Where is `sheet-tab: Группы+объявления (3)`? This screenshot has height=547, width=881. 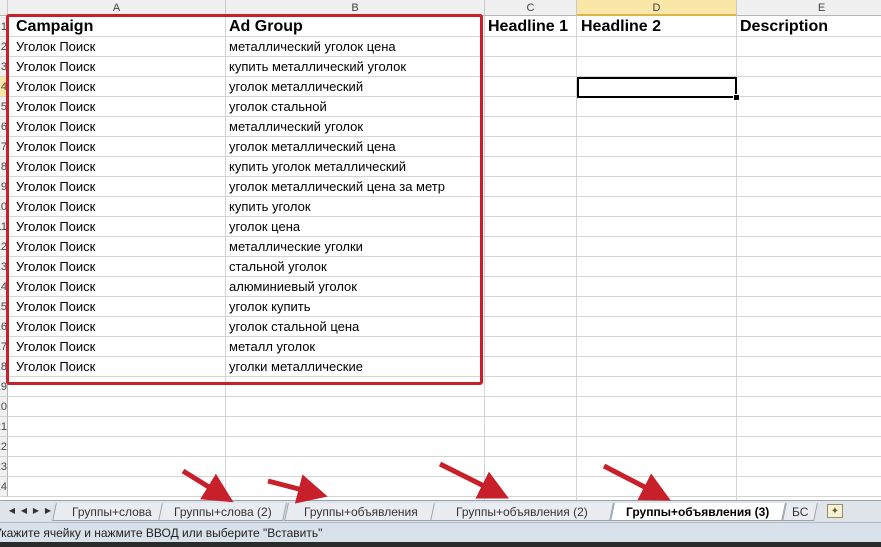
sheet-tab: Группы+объявления (3) is located at coordinates (698, 512).